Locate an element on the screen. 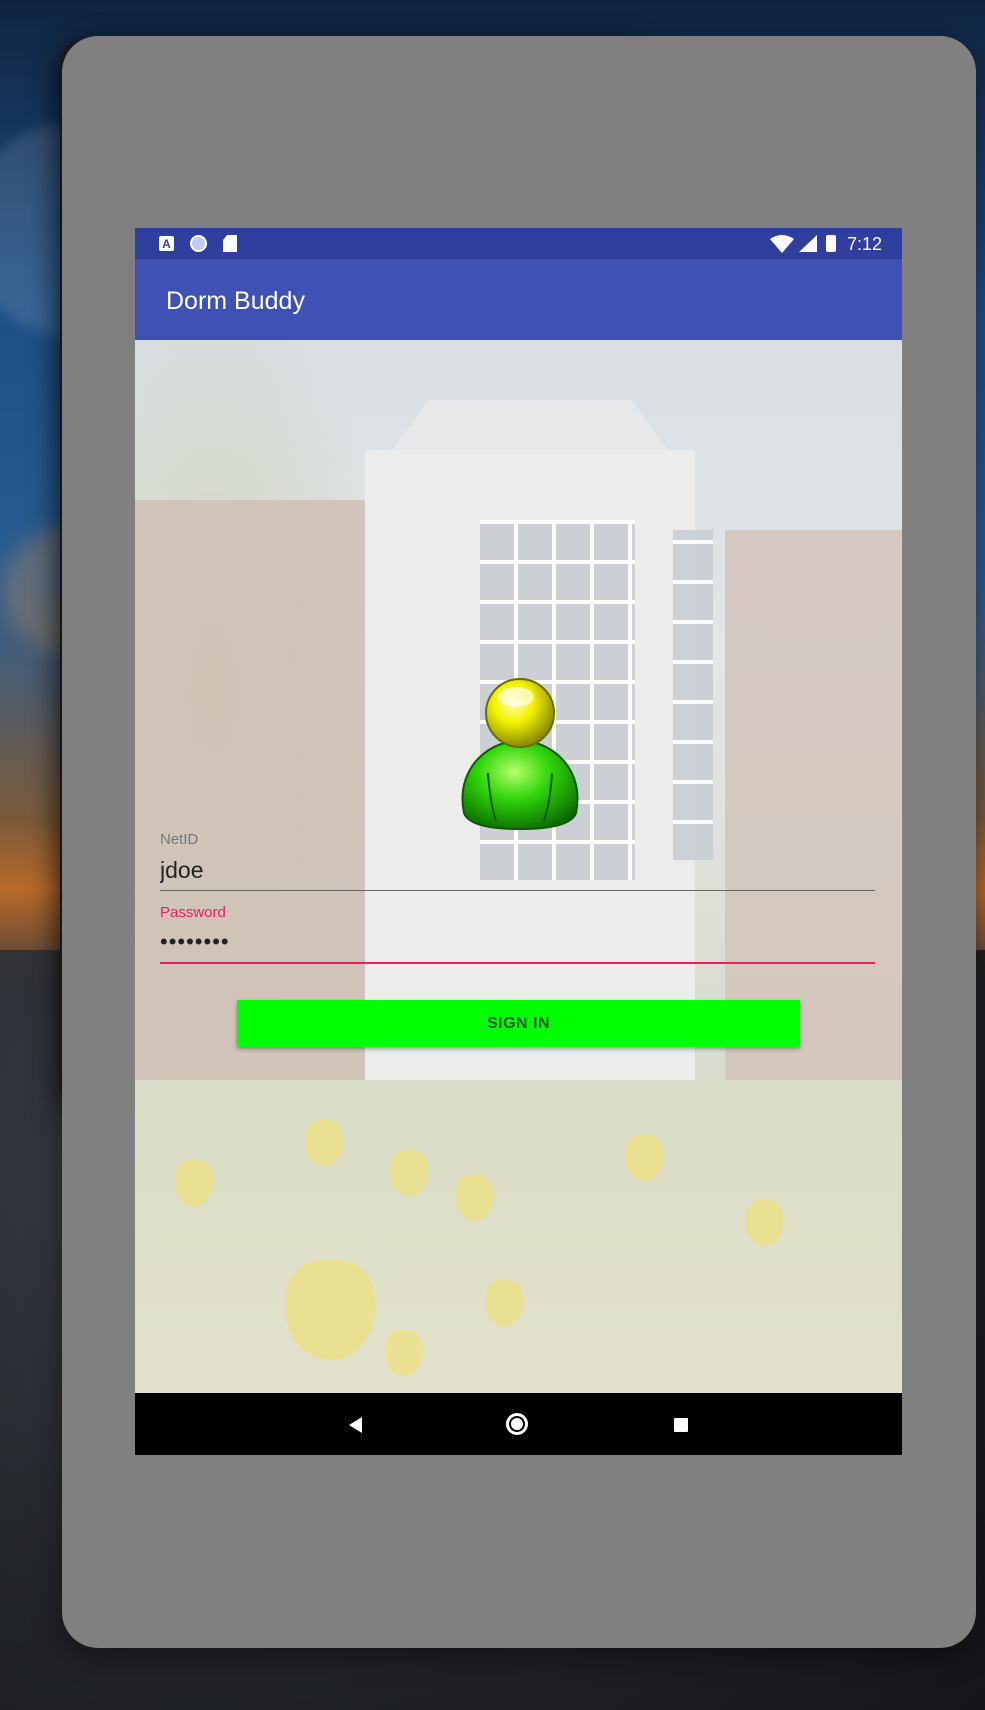 The image size is (985, 1710). circle-icon is located at coordinates (198, 243).